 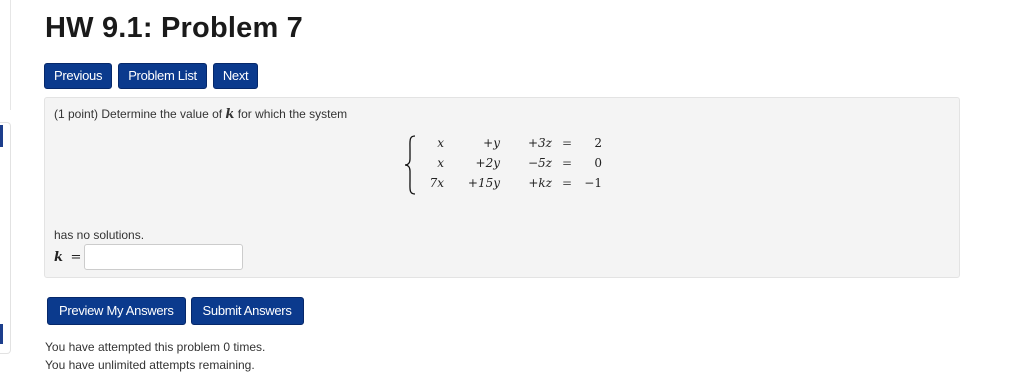 What do you see at coordinates (5, 55) in the screenshot?
I see `left-sidebar-edge` at bounding box center [5, 55].